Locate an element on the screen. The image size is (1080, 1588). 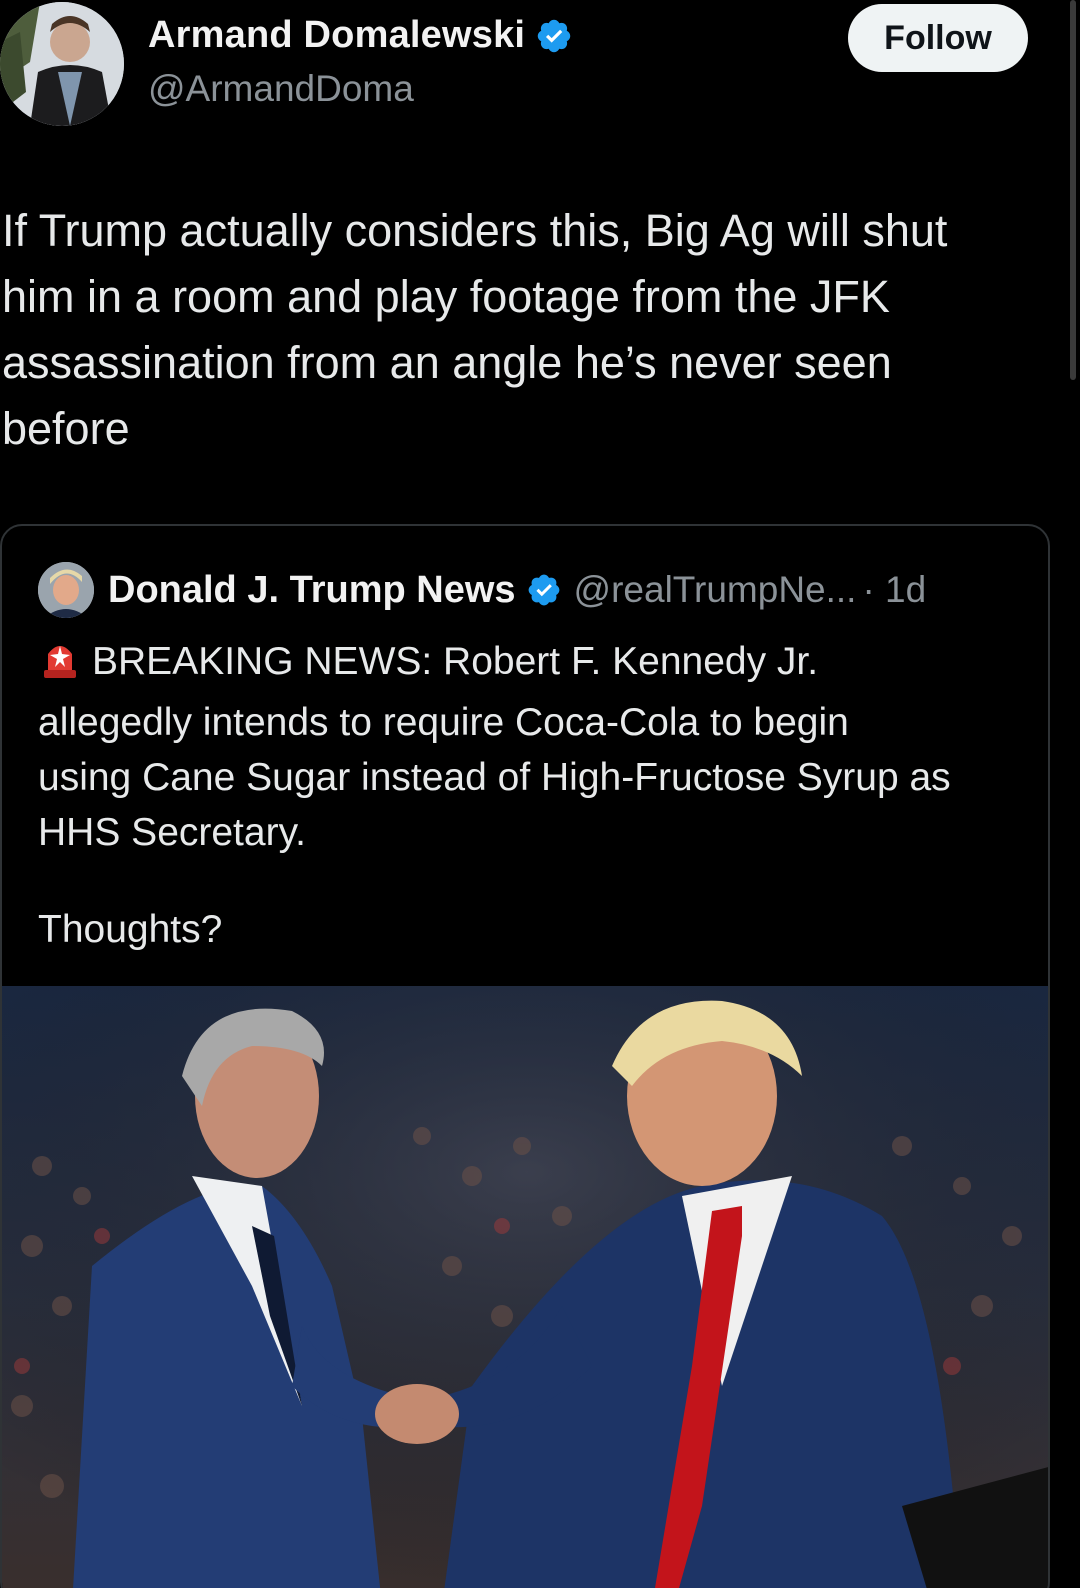
quoted-tweet-line-text: BREAKING NEWS: Robert F. Kennedy Jr. is located at coordinates (455, 661).